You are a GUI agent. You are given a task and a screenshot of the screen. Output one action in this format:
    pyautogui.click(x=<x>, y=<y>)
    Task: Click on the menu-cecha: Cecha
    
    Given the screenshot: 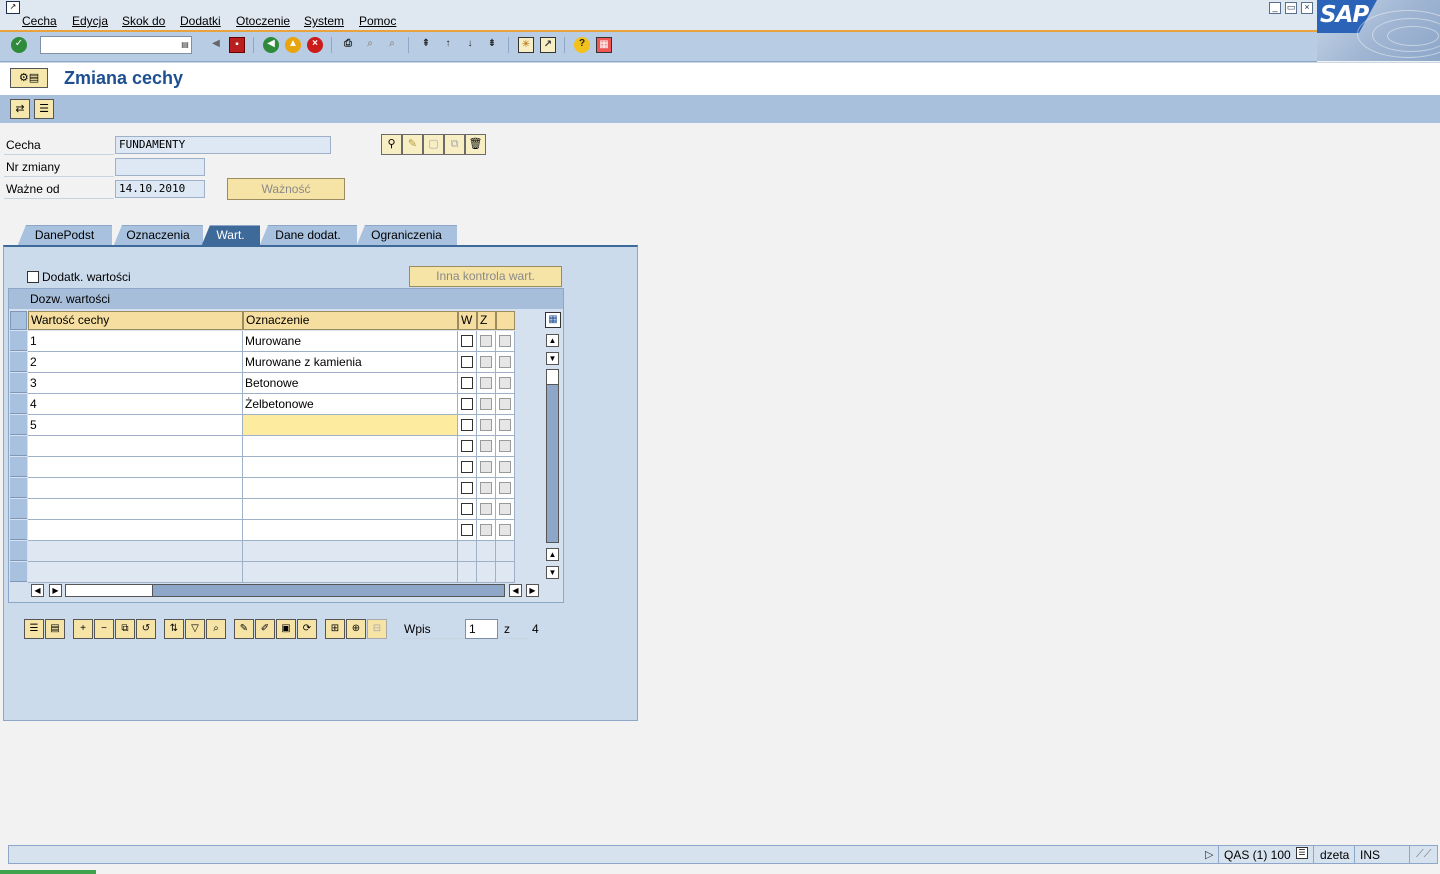 What is the action you would take?
    pyautogui.click(x=39, y=21)
    